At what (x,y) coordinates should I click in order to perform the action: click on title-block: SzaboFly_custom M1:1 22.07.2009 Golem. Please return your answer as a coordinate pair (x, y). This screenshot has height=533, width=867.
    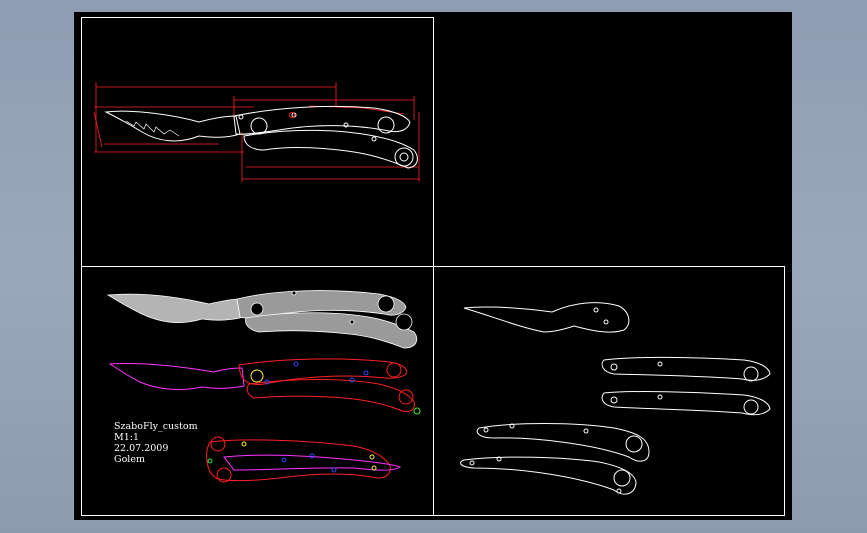
    Looking at the image, I should click on (156, 443).